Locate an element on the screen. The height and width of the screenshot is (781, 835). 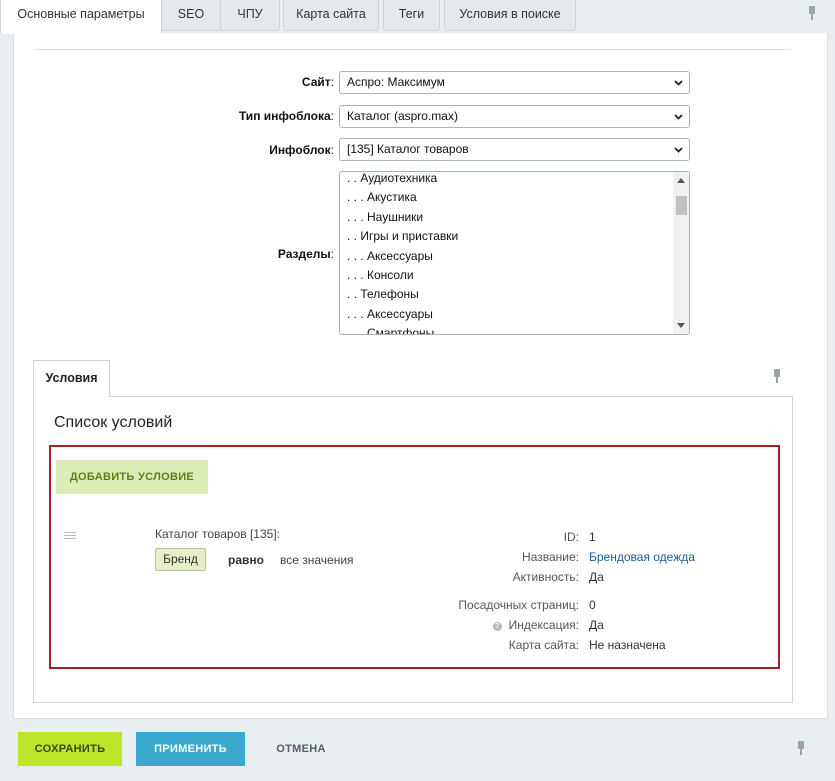
condition-source: Каталог товаров [135]: is located at coordinates (217, 534).